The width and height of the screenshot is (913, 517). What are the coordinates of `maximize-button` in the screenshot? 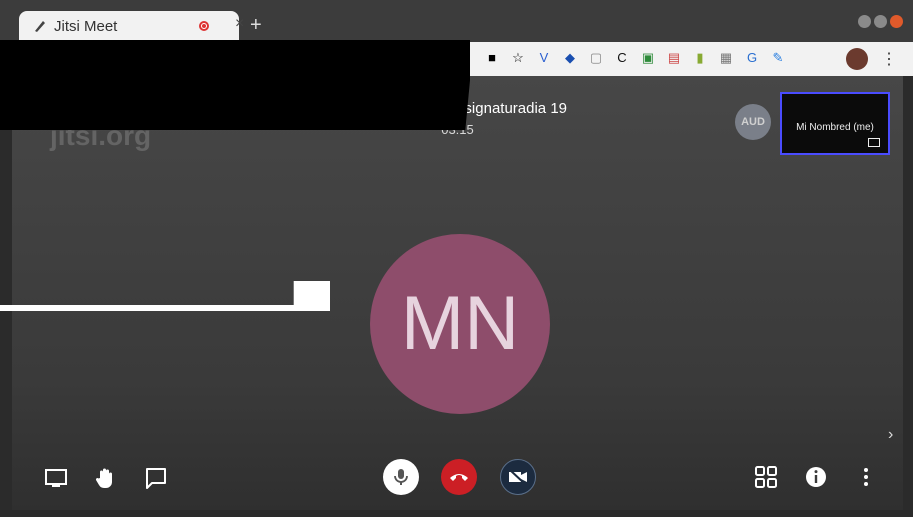 It's located at (880, 21).